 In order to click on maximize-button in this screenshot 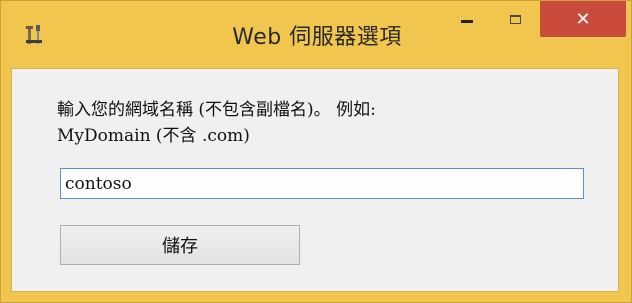, I will do `click(515, 19)`.